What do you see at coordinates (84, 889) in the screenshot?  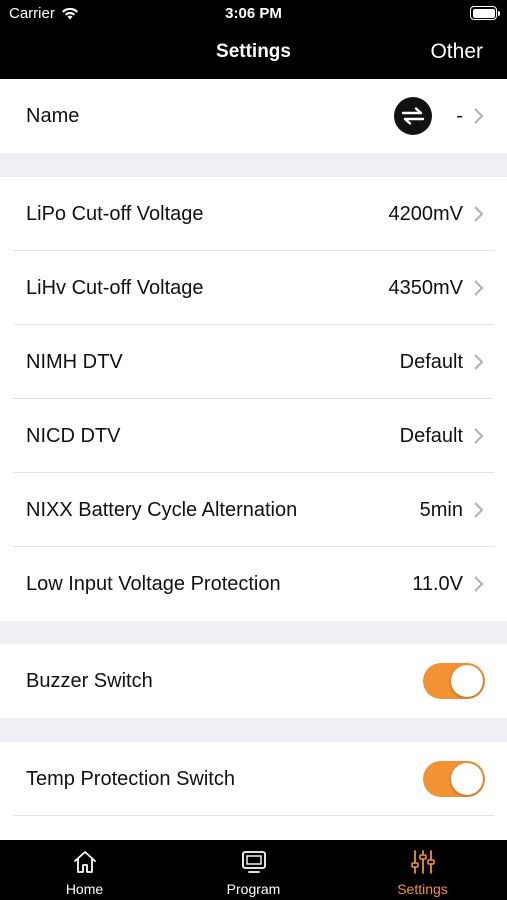 I see `tab-label: Home` at bounding box center [84, 889].